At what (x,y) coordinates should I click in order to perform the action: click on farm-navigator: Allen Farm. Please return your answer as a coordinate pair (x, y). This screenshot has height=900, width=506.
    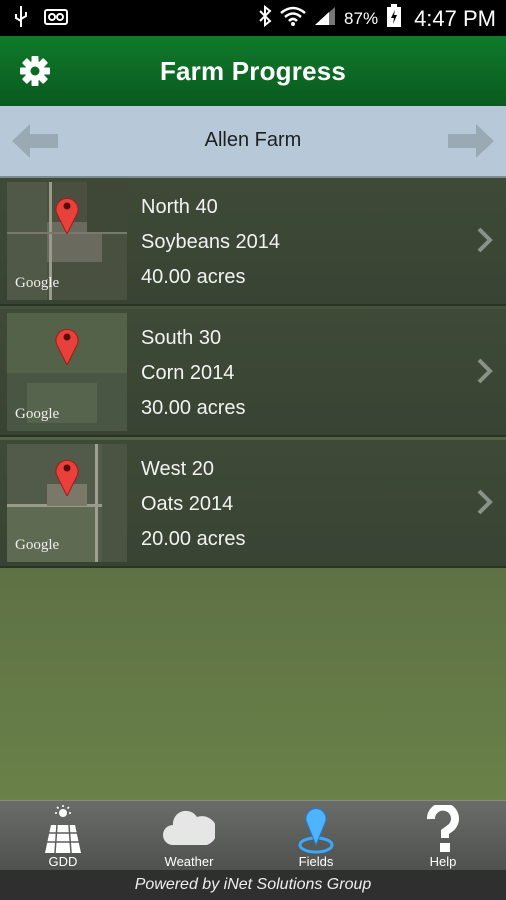
    Looking at the image, I should click on (253, 142).